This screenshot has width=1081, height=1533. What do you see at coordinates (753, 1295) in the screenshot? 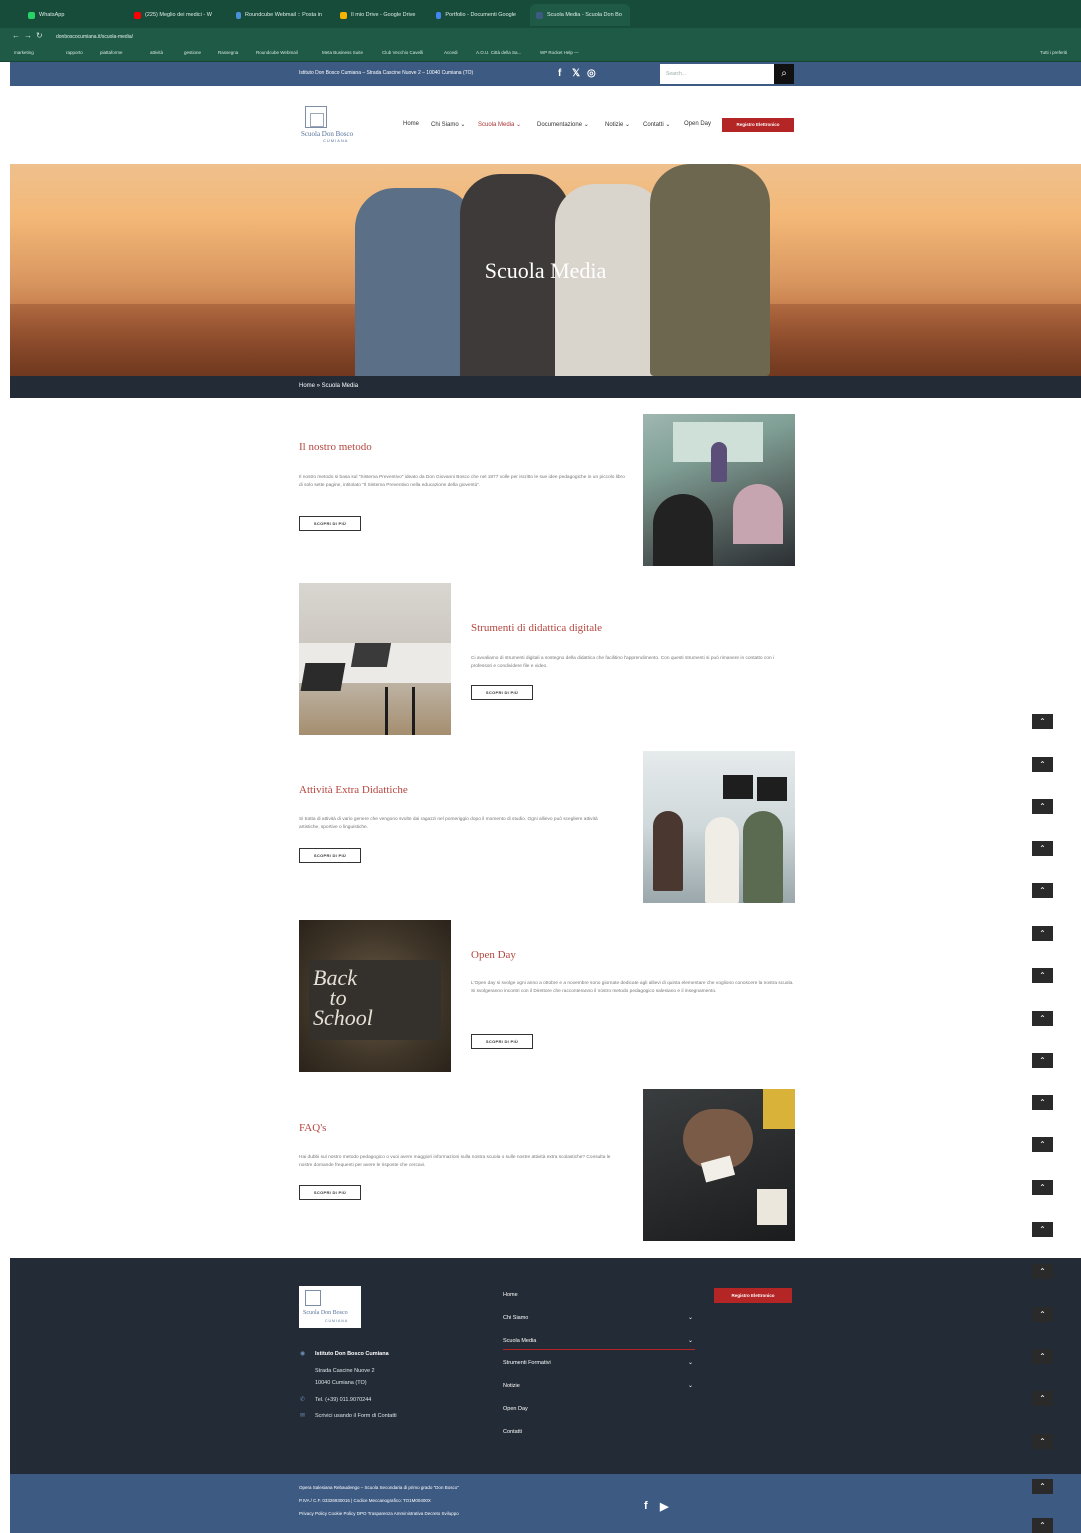
I see `footer-registro-button: Registro Elettronico` at bounding box center [753, 1295].